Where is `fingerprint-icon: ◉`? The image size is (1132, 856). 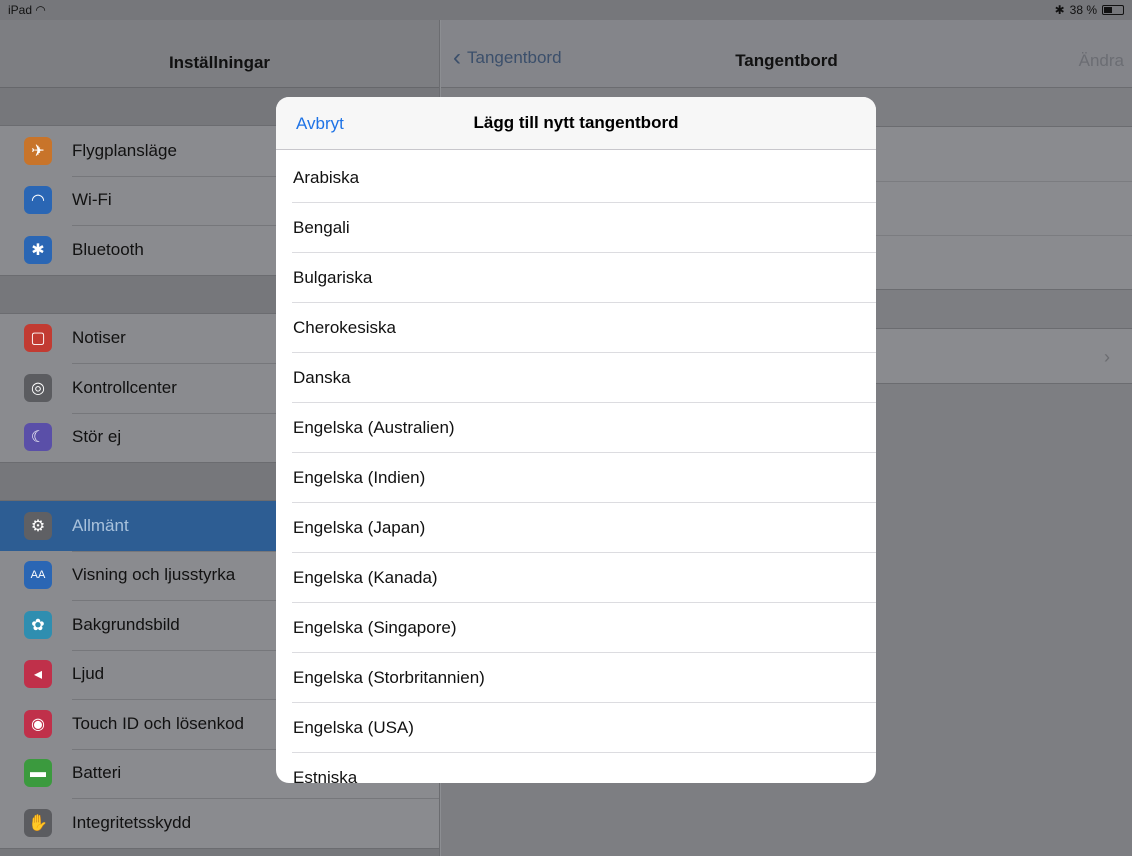 fingerprint-icon: ◉ is located at coordinates (38, 723).